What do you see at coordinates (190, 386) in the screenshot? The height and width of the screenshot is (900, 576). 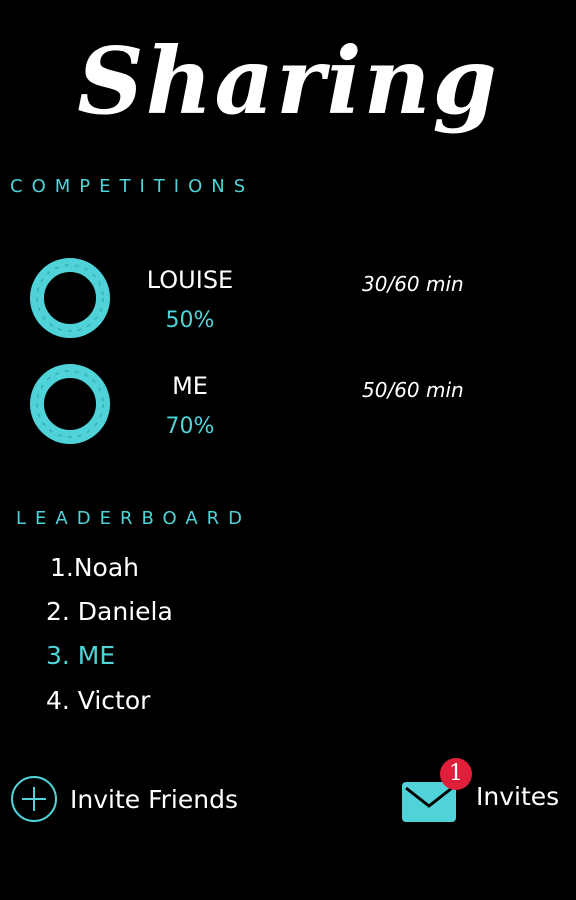 I see `competitor-name: ME` at bounding box center [190, 386].